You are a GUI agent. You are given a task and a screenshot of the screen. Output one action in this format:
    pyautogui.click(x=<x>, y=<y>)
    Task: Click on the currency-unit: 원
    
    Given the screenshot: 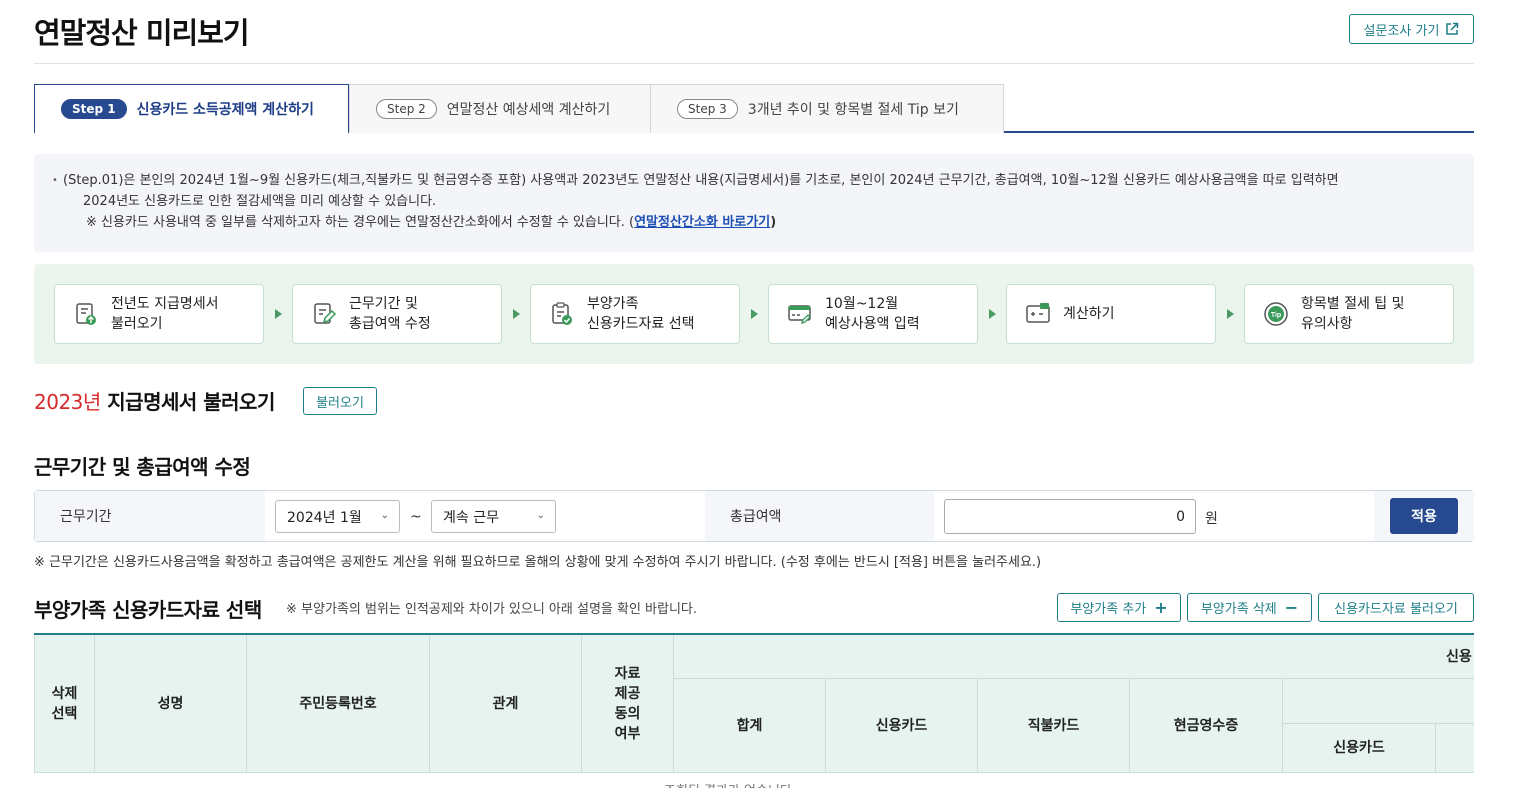 What is the action you would take?
    pyautogui.click(x=1211, y=519)
    